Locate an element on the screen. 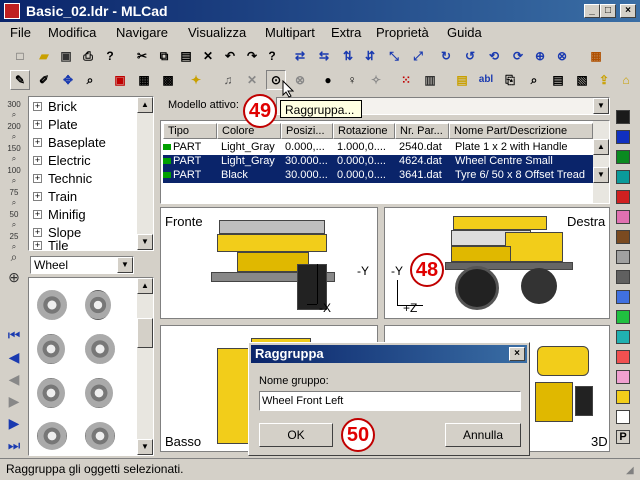 The height and width of the screenshot is (480, 640). edit-part-icon: ✎ is located at coordinates (20, 80).